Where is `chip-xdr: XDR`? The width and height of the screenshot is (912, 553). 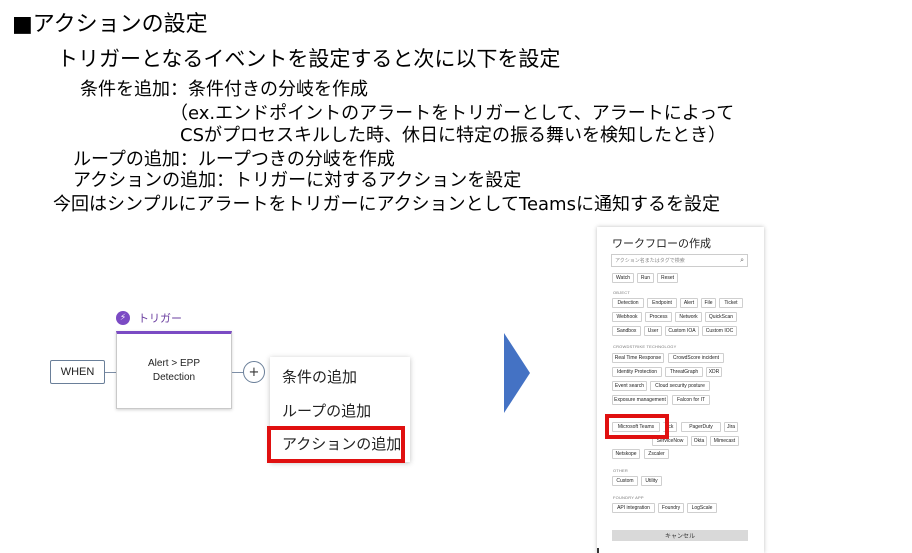
chip-xdr: XDR is located at coordinates (714, 372).